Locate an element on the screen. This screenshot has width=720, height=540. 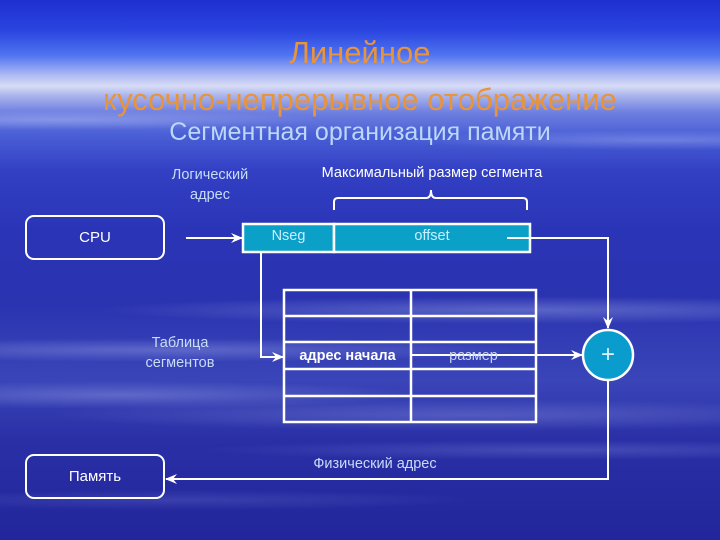
start-address-cell: адрес начала is located at coordinates (347, 356).